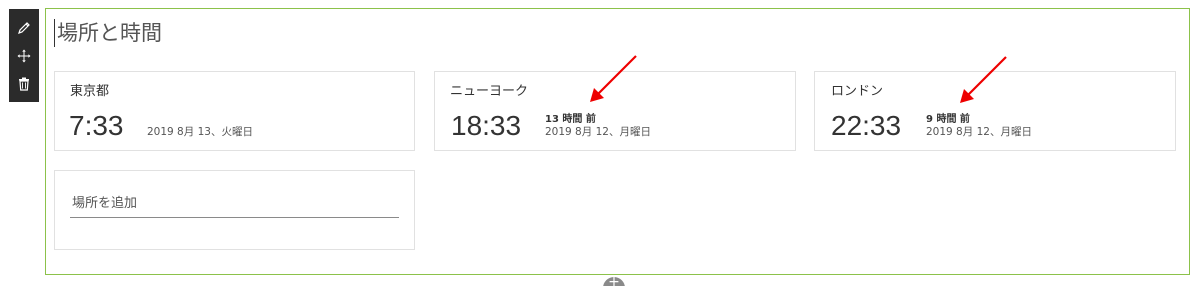 The width and height of the screenshot is (1200, 286). What do you see at coordinates (570, 119) in the screenshot?
I see `time-offset: 13 時間 前` at bounding box center [570, 119].